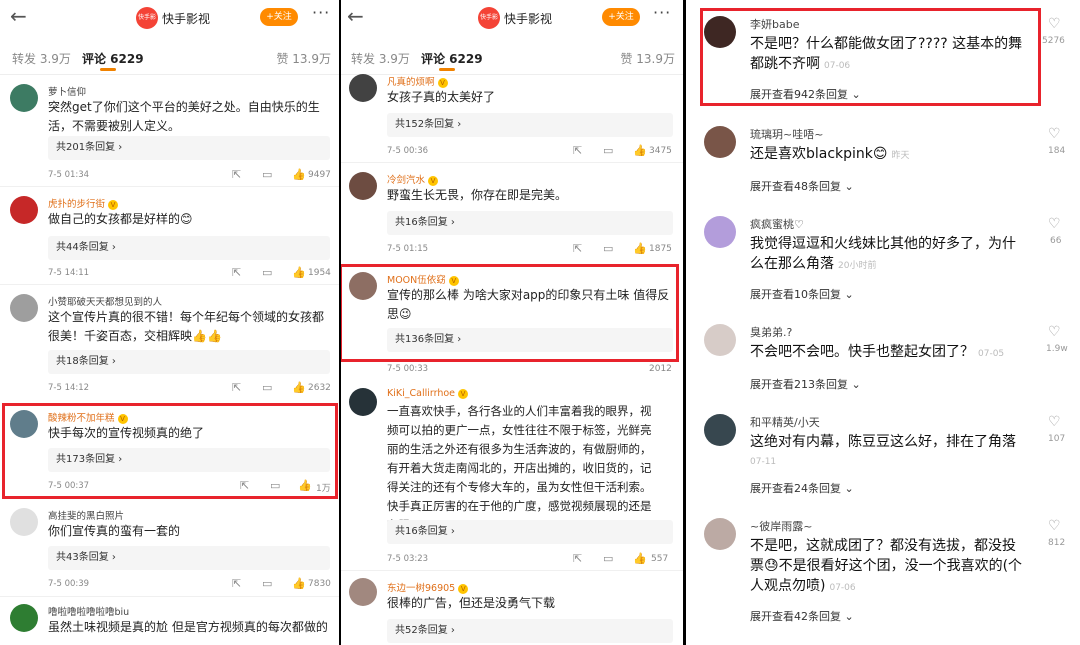 The image size is (1080, 645). Describe the element at coordinates (660, 559) in the screenshot. I see `like-count: 557` at that location.